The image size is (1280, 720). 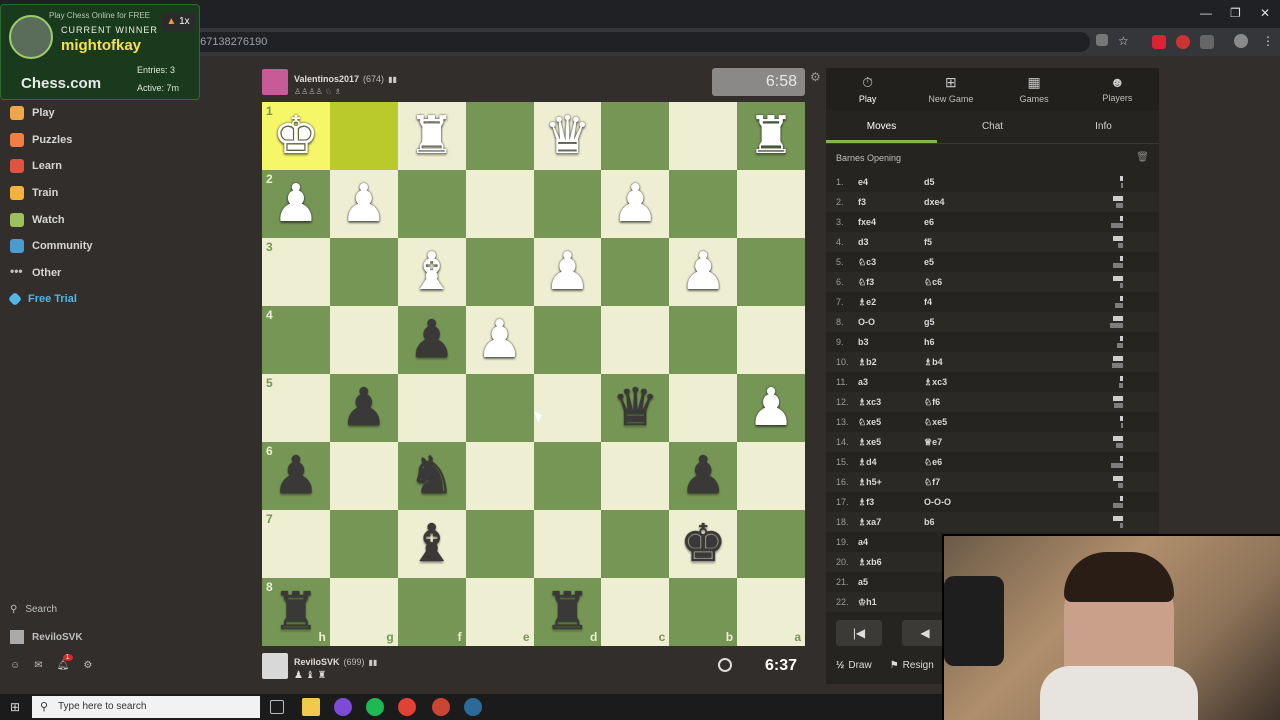 I want to click on white-move: ♗xa7, so click(x=891, y=522).